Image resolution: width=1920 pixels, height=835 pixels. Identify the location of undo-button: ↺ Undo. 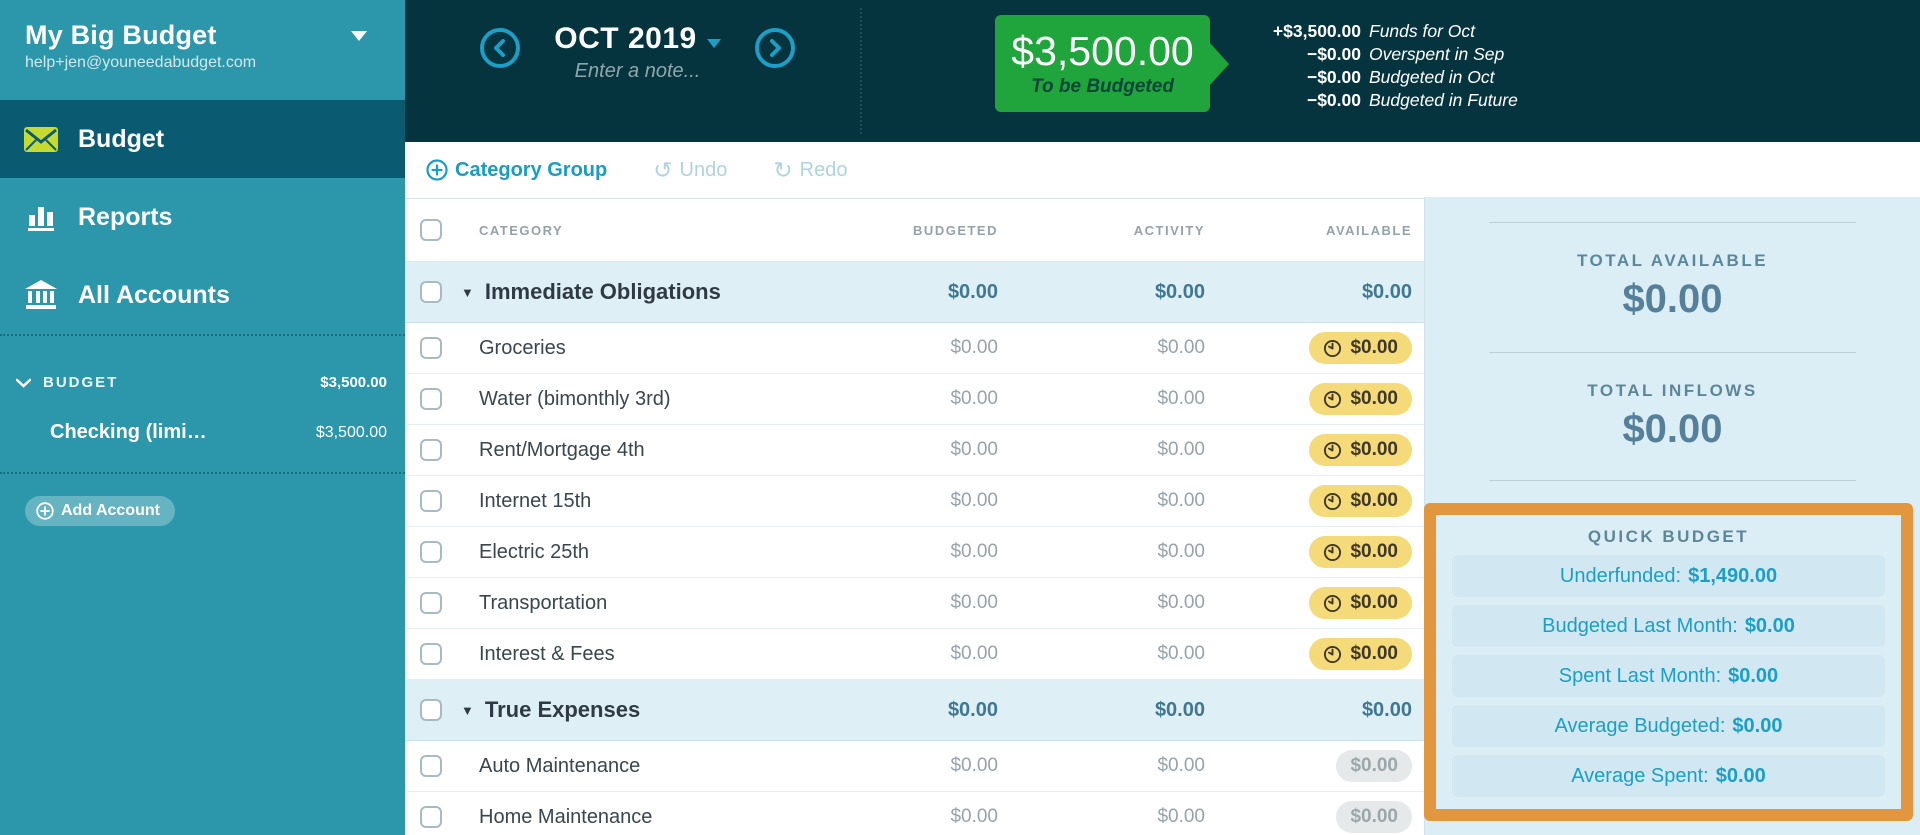
(690, 170).